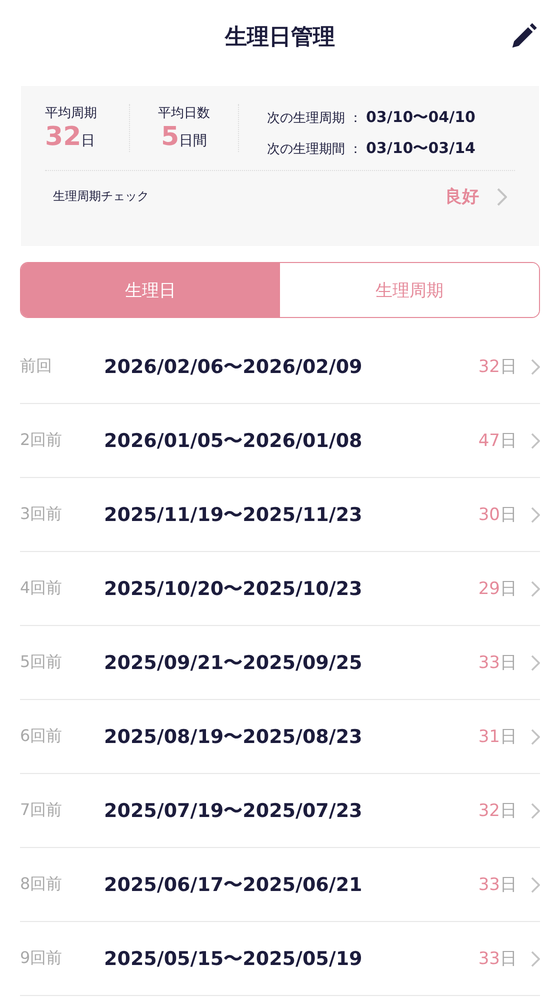  What do you see at coordinates (489, 514) in the screenshot?
I see `cycle-days: 30` at bounding box center [489, 514].